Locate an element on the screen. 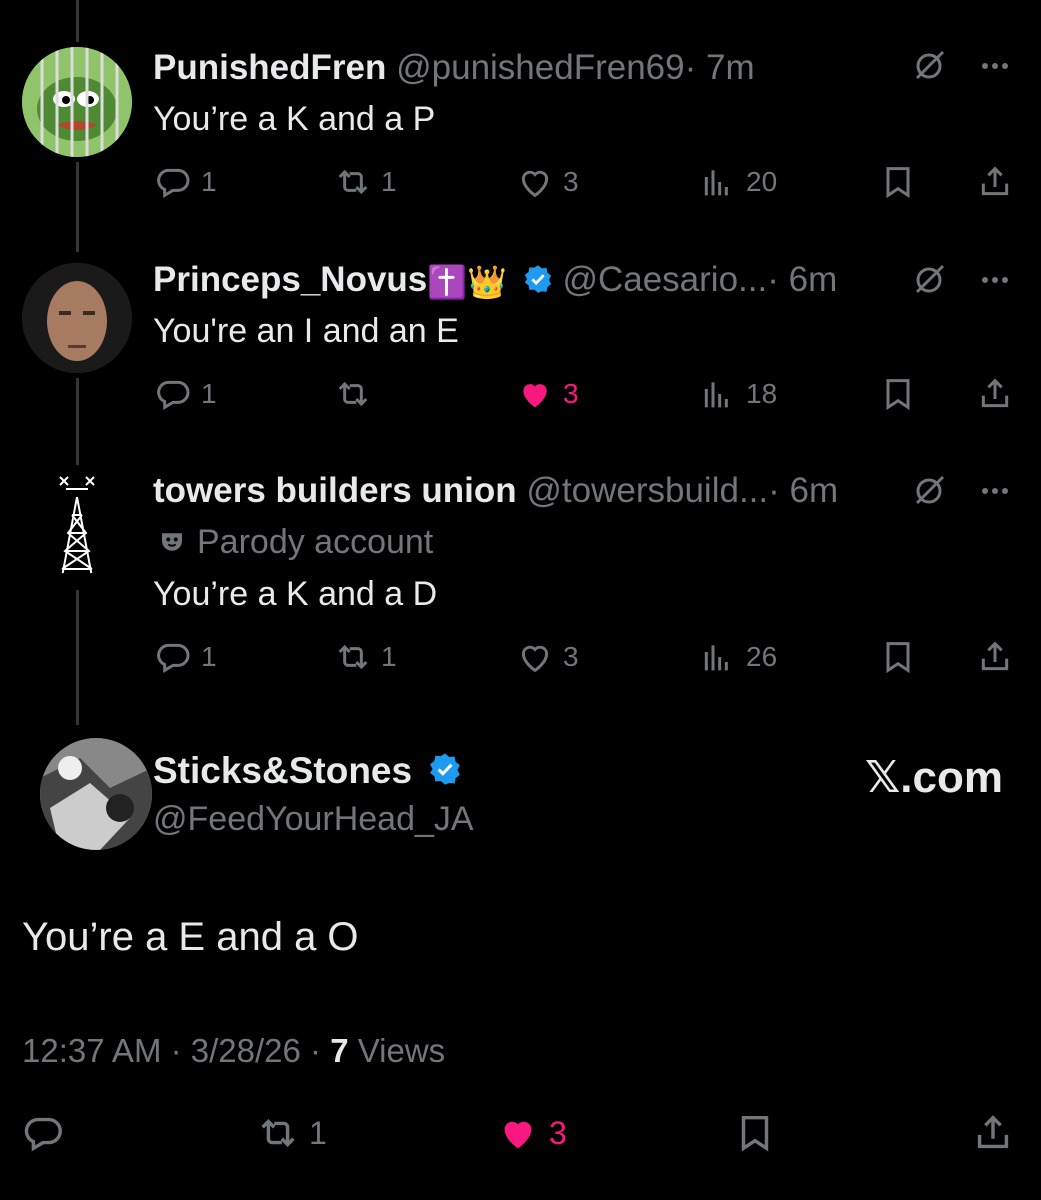 This screenshot has height=1200, width=1041. action-bar: 1 3 is located at coordinates (520, 1133).